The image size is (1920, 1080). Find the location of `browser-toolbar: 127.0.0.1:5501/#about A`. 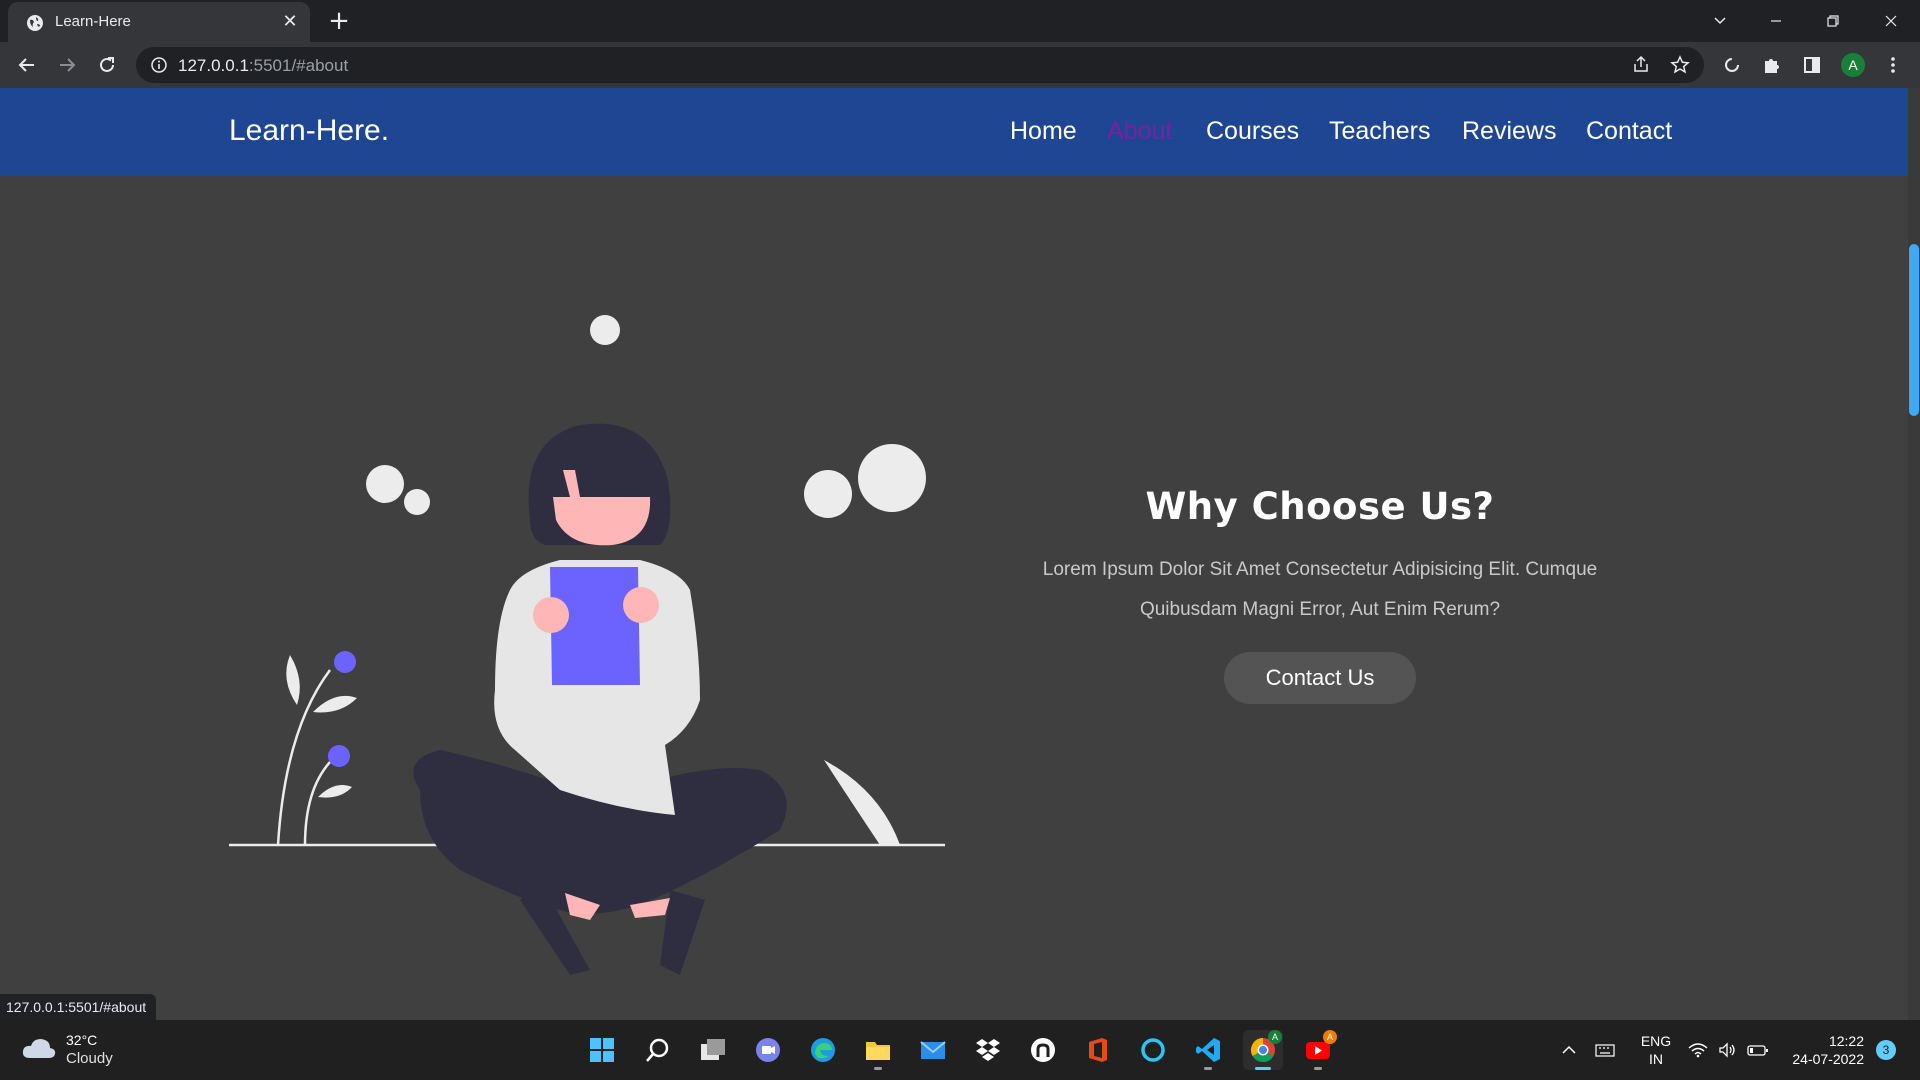

browser-toolbar: 127.0.0.1:5501/#about A is located at coordinates (960, 65).